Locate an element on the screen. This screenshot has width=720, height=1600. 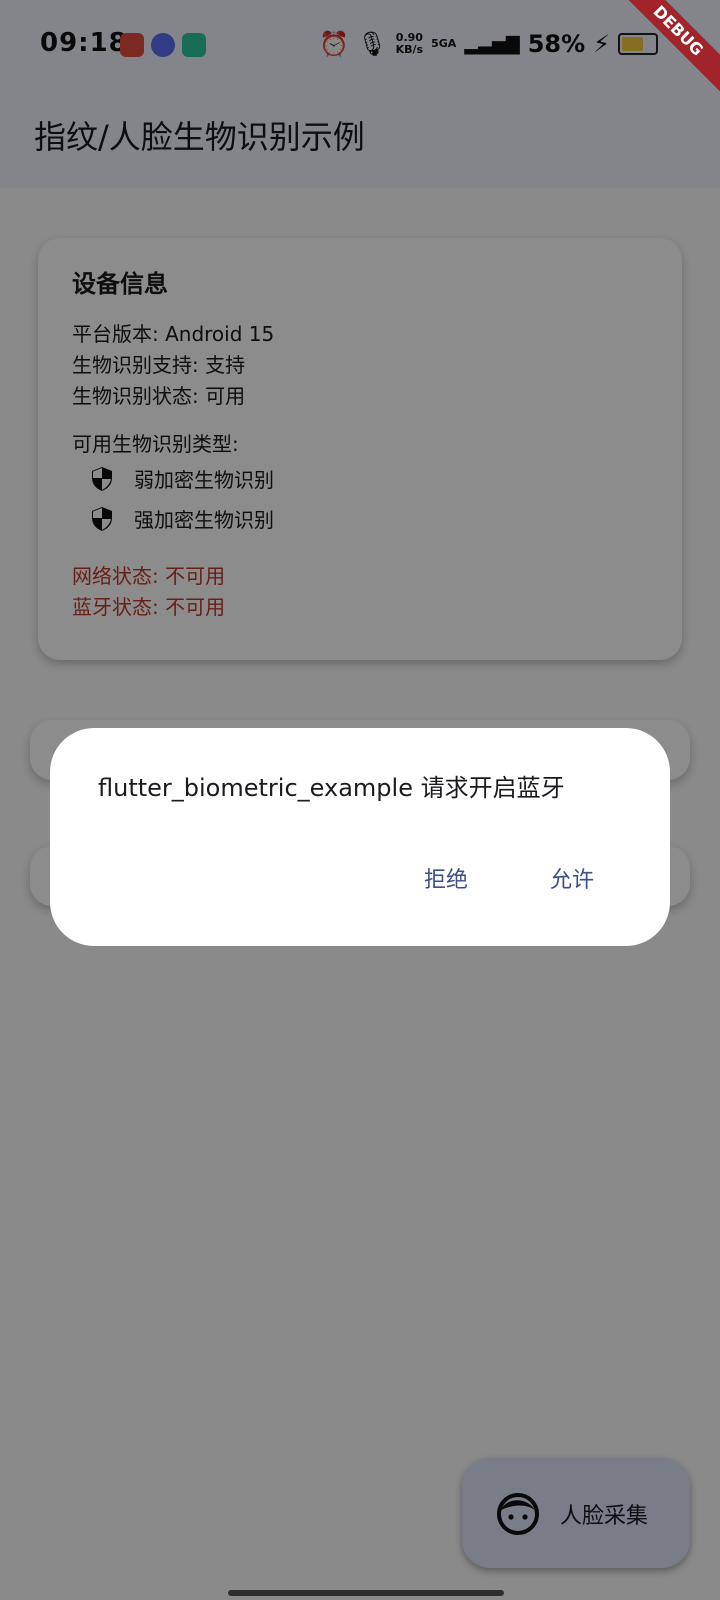
allow-button: 允许 is located at coordinates (572, 878).